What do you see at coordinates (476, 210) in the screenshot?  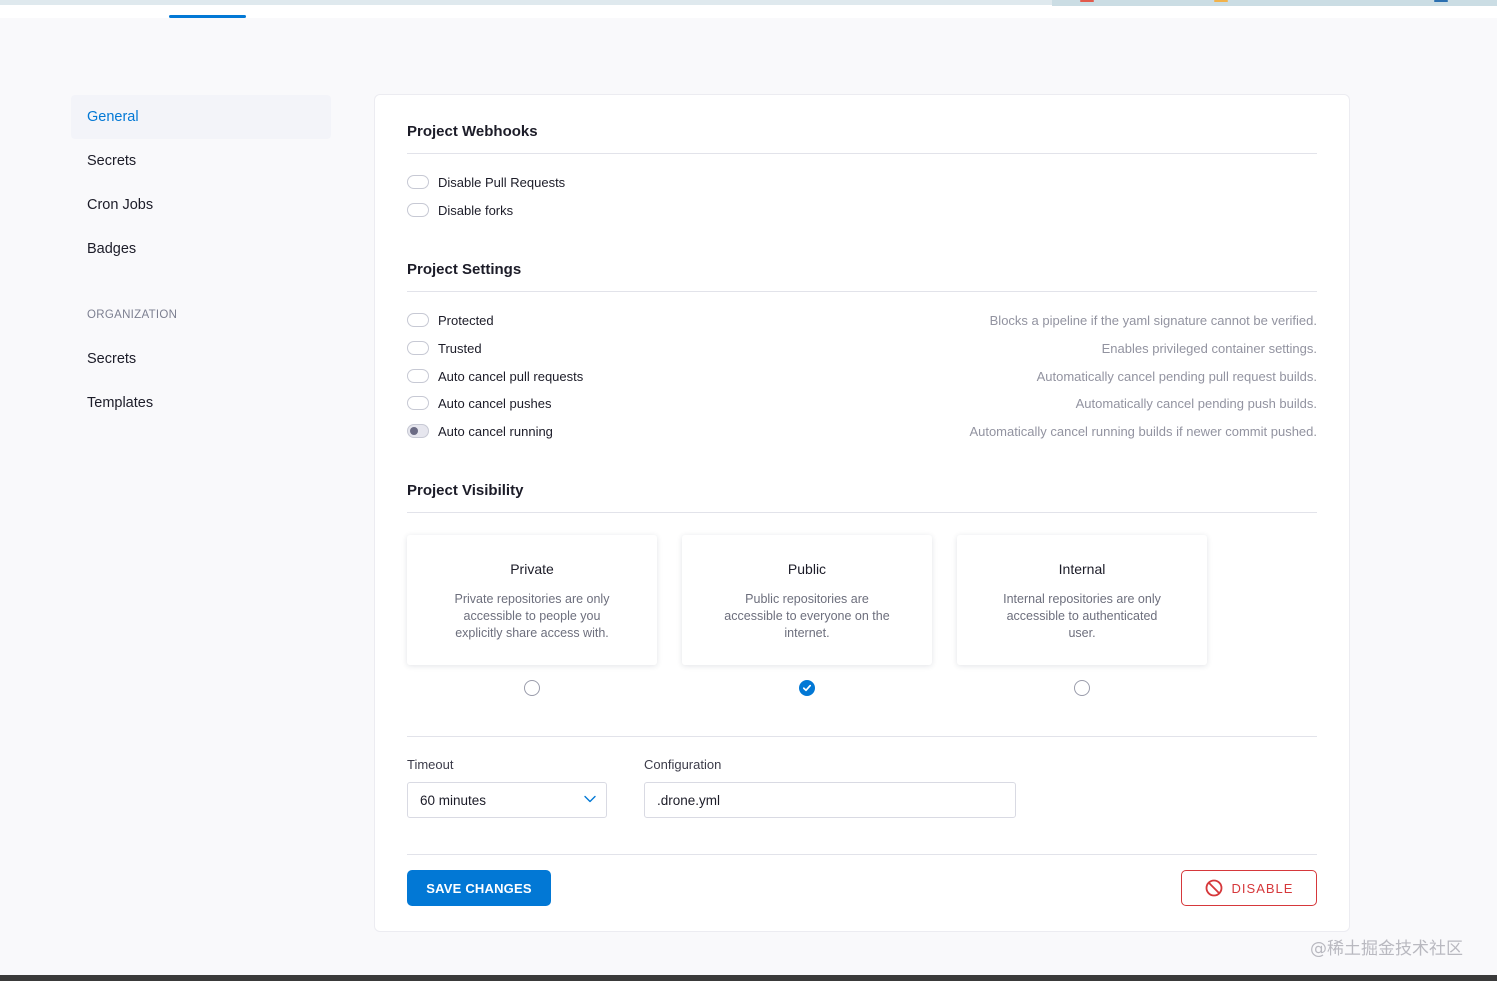 I see `toggle-label: Disable forks` at bounding box center [476, 210].